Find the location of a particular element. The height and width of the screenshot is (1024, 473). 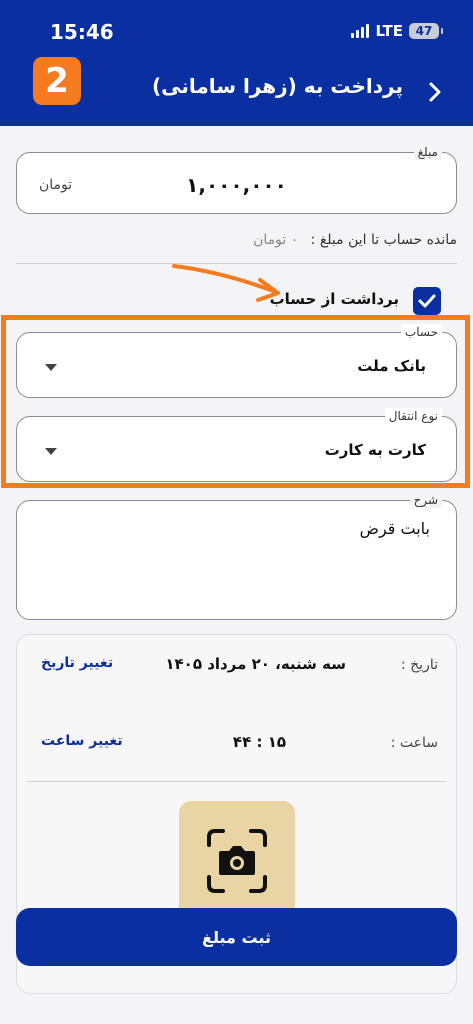

transfer-type-value: کارت به کارت is located at coordinates (375, 450).